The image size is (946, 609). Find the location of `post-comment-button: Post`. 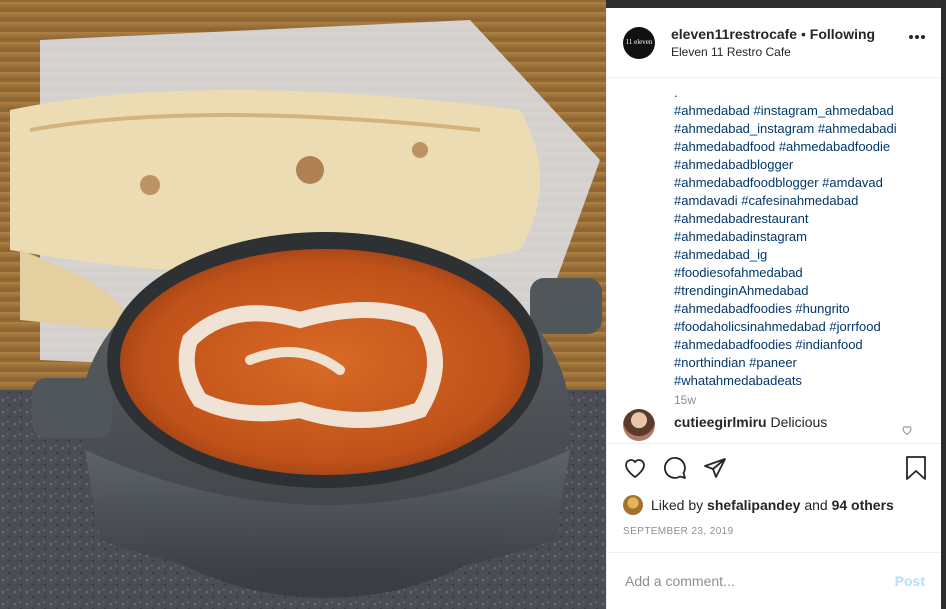

post-comment-button: Post is located at coordinates (910, 581).